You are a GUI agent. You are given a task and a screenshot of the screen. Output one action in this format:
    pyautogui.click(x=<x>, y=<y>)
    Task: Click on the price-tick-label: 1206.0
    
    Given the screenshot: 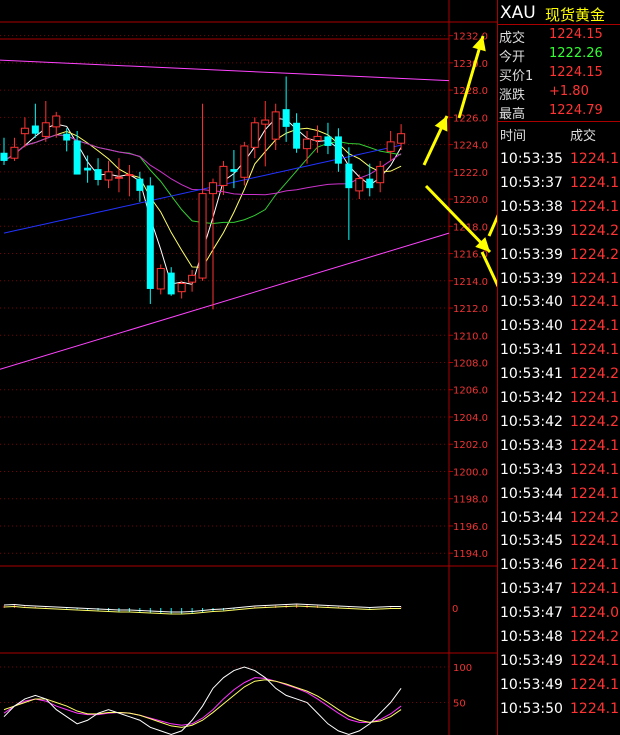 What is the action you would take?
    pyautogui.click(x=470, y=391)
    